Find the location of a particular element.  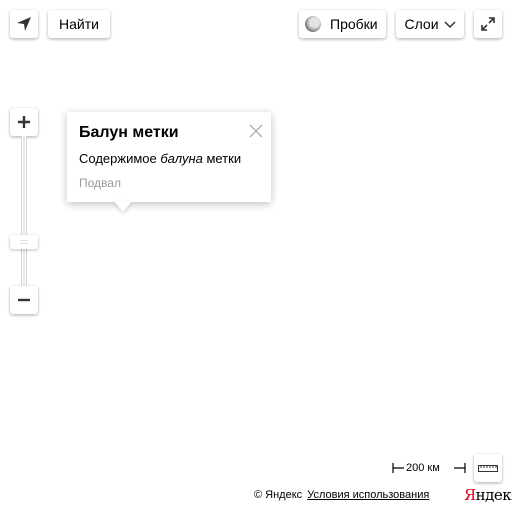

balloon-body-prefix: Содержимое is located at coordinates (120, 158).